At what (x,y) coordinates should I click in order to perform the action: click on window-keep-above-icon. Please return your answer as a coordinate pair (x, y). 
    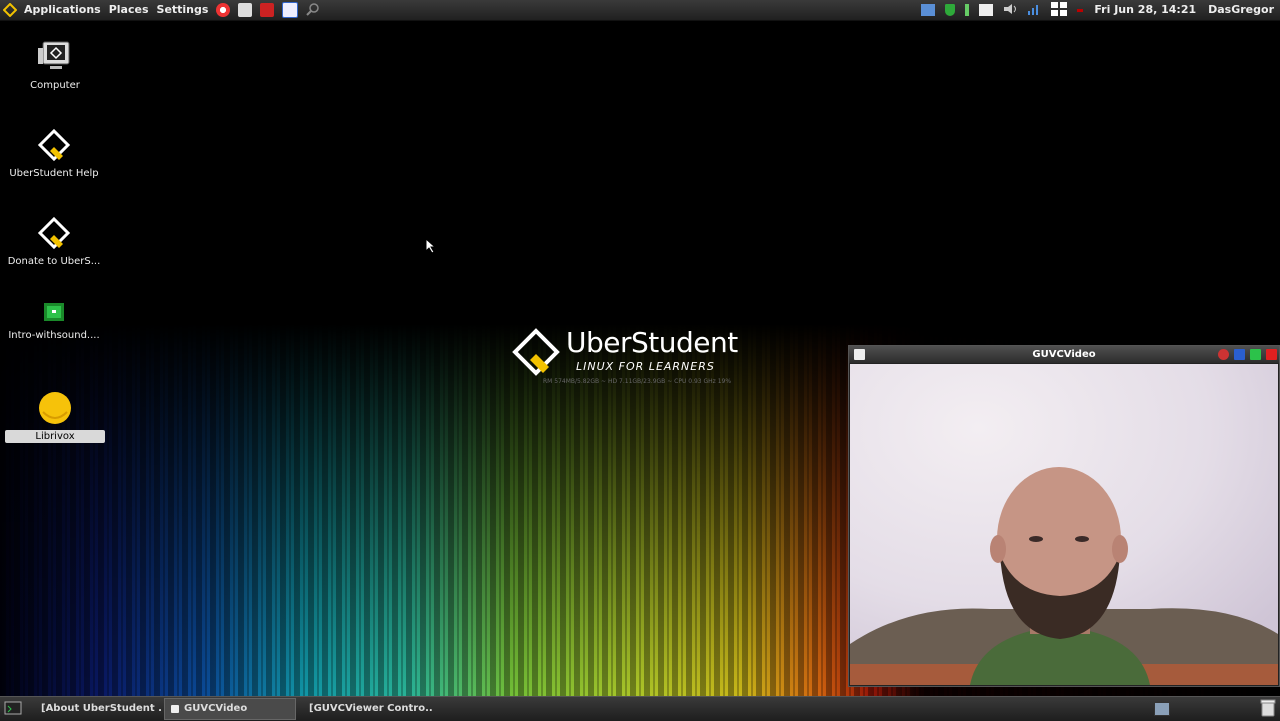
    Looking at the image, I should click on (1223, 354).